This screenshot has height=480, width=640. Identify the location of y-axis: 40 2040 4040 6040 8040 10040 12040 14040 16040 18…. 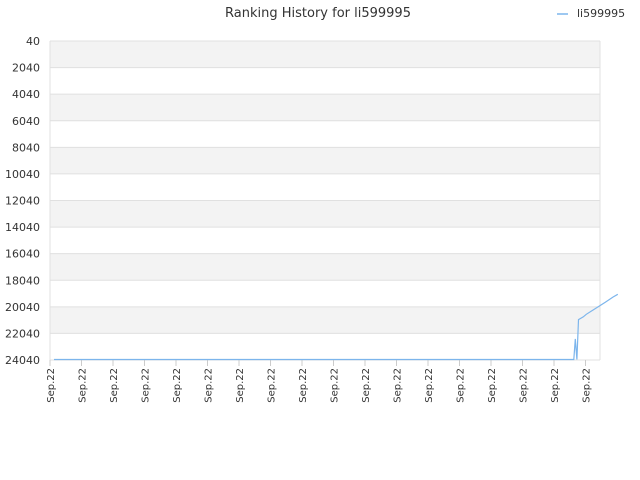
(22, 201).